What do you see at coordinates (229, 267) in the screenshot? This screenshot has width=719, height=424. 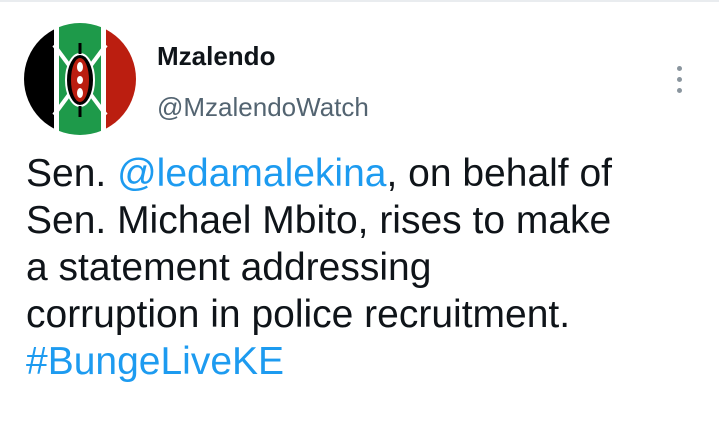 I see `tweet-line-3: a statement addressing` at bounding box center [229, 267].